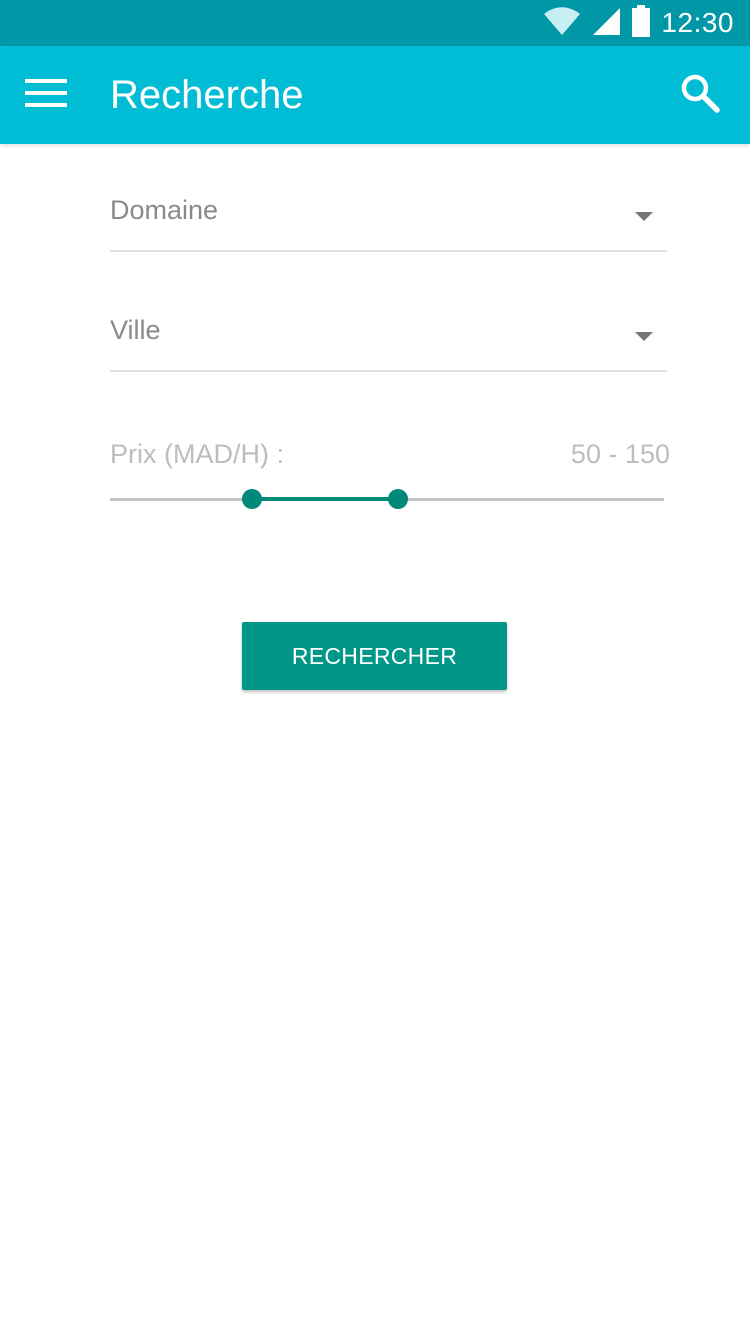  I want to click on price-label: Prix (MAD/H) :, so click(197, 454).